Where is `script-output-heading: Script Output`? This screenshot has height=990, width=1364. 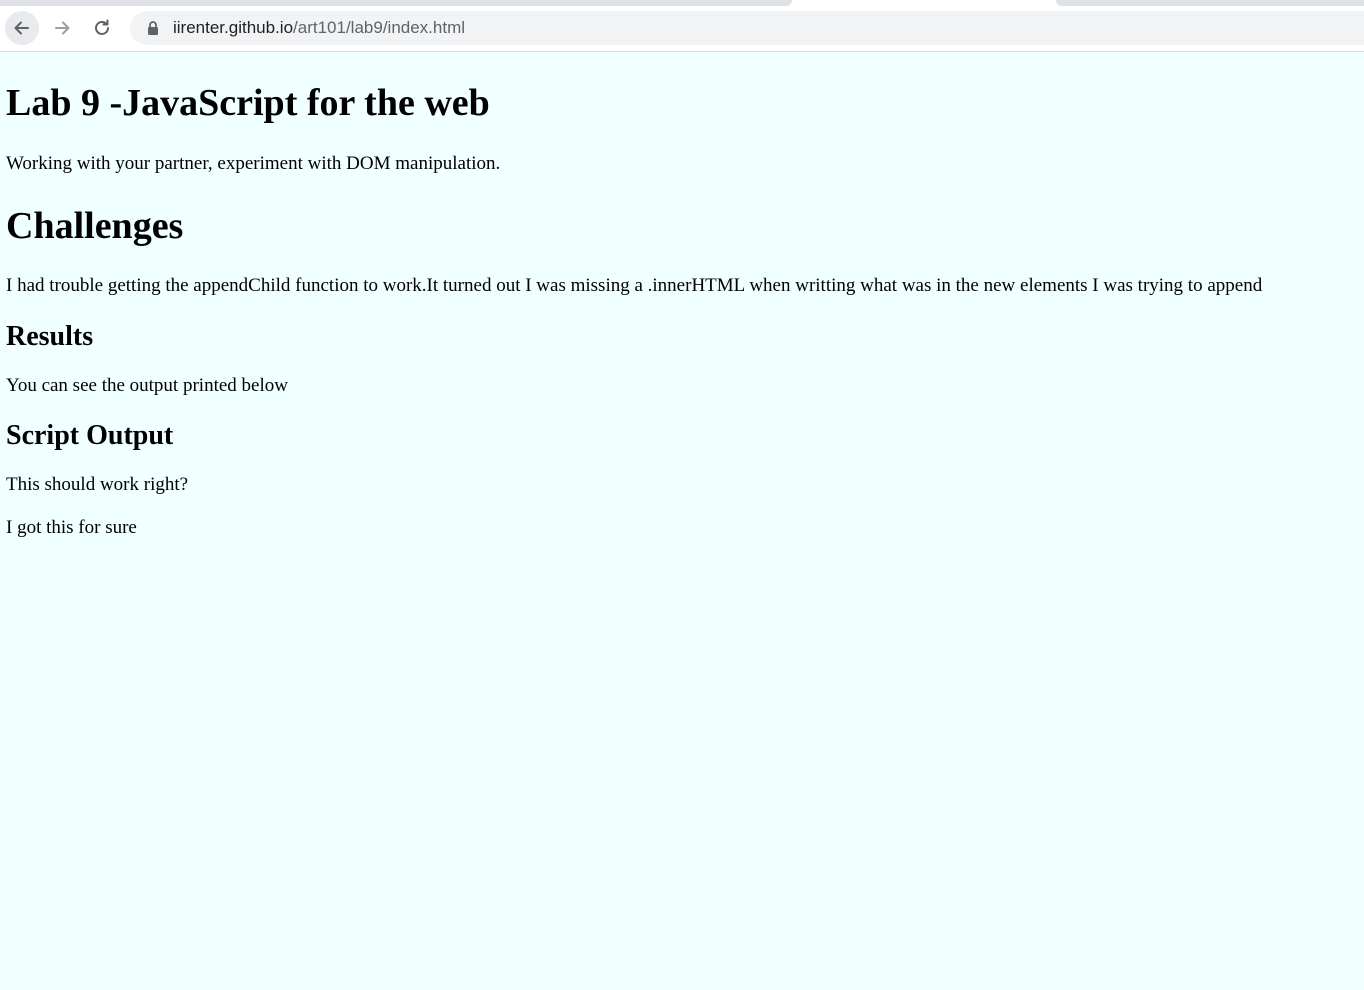
script-output-heading: Script Output is located at coordinates (90, 435).